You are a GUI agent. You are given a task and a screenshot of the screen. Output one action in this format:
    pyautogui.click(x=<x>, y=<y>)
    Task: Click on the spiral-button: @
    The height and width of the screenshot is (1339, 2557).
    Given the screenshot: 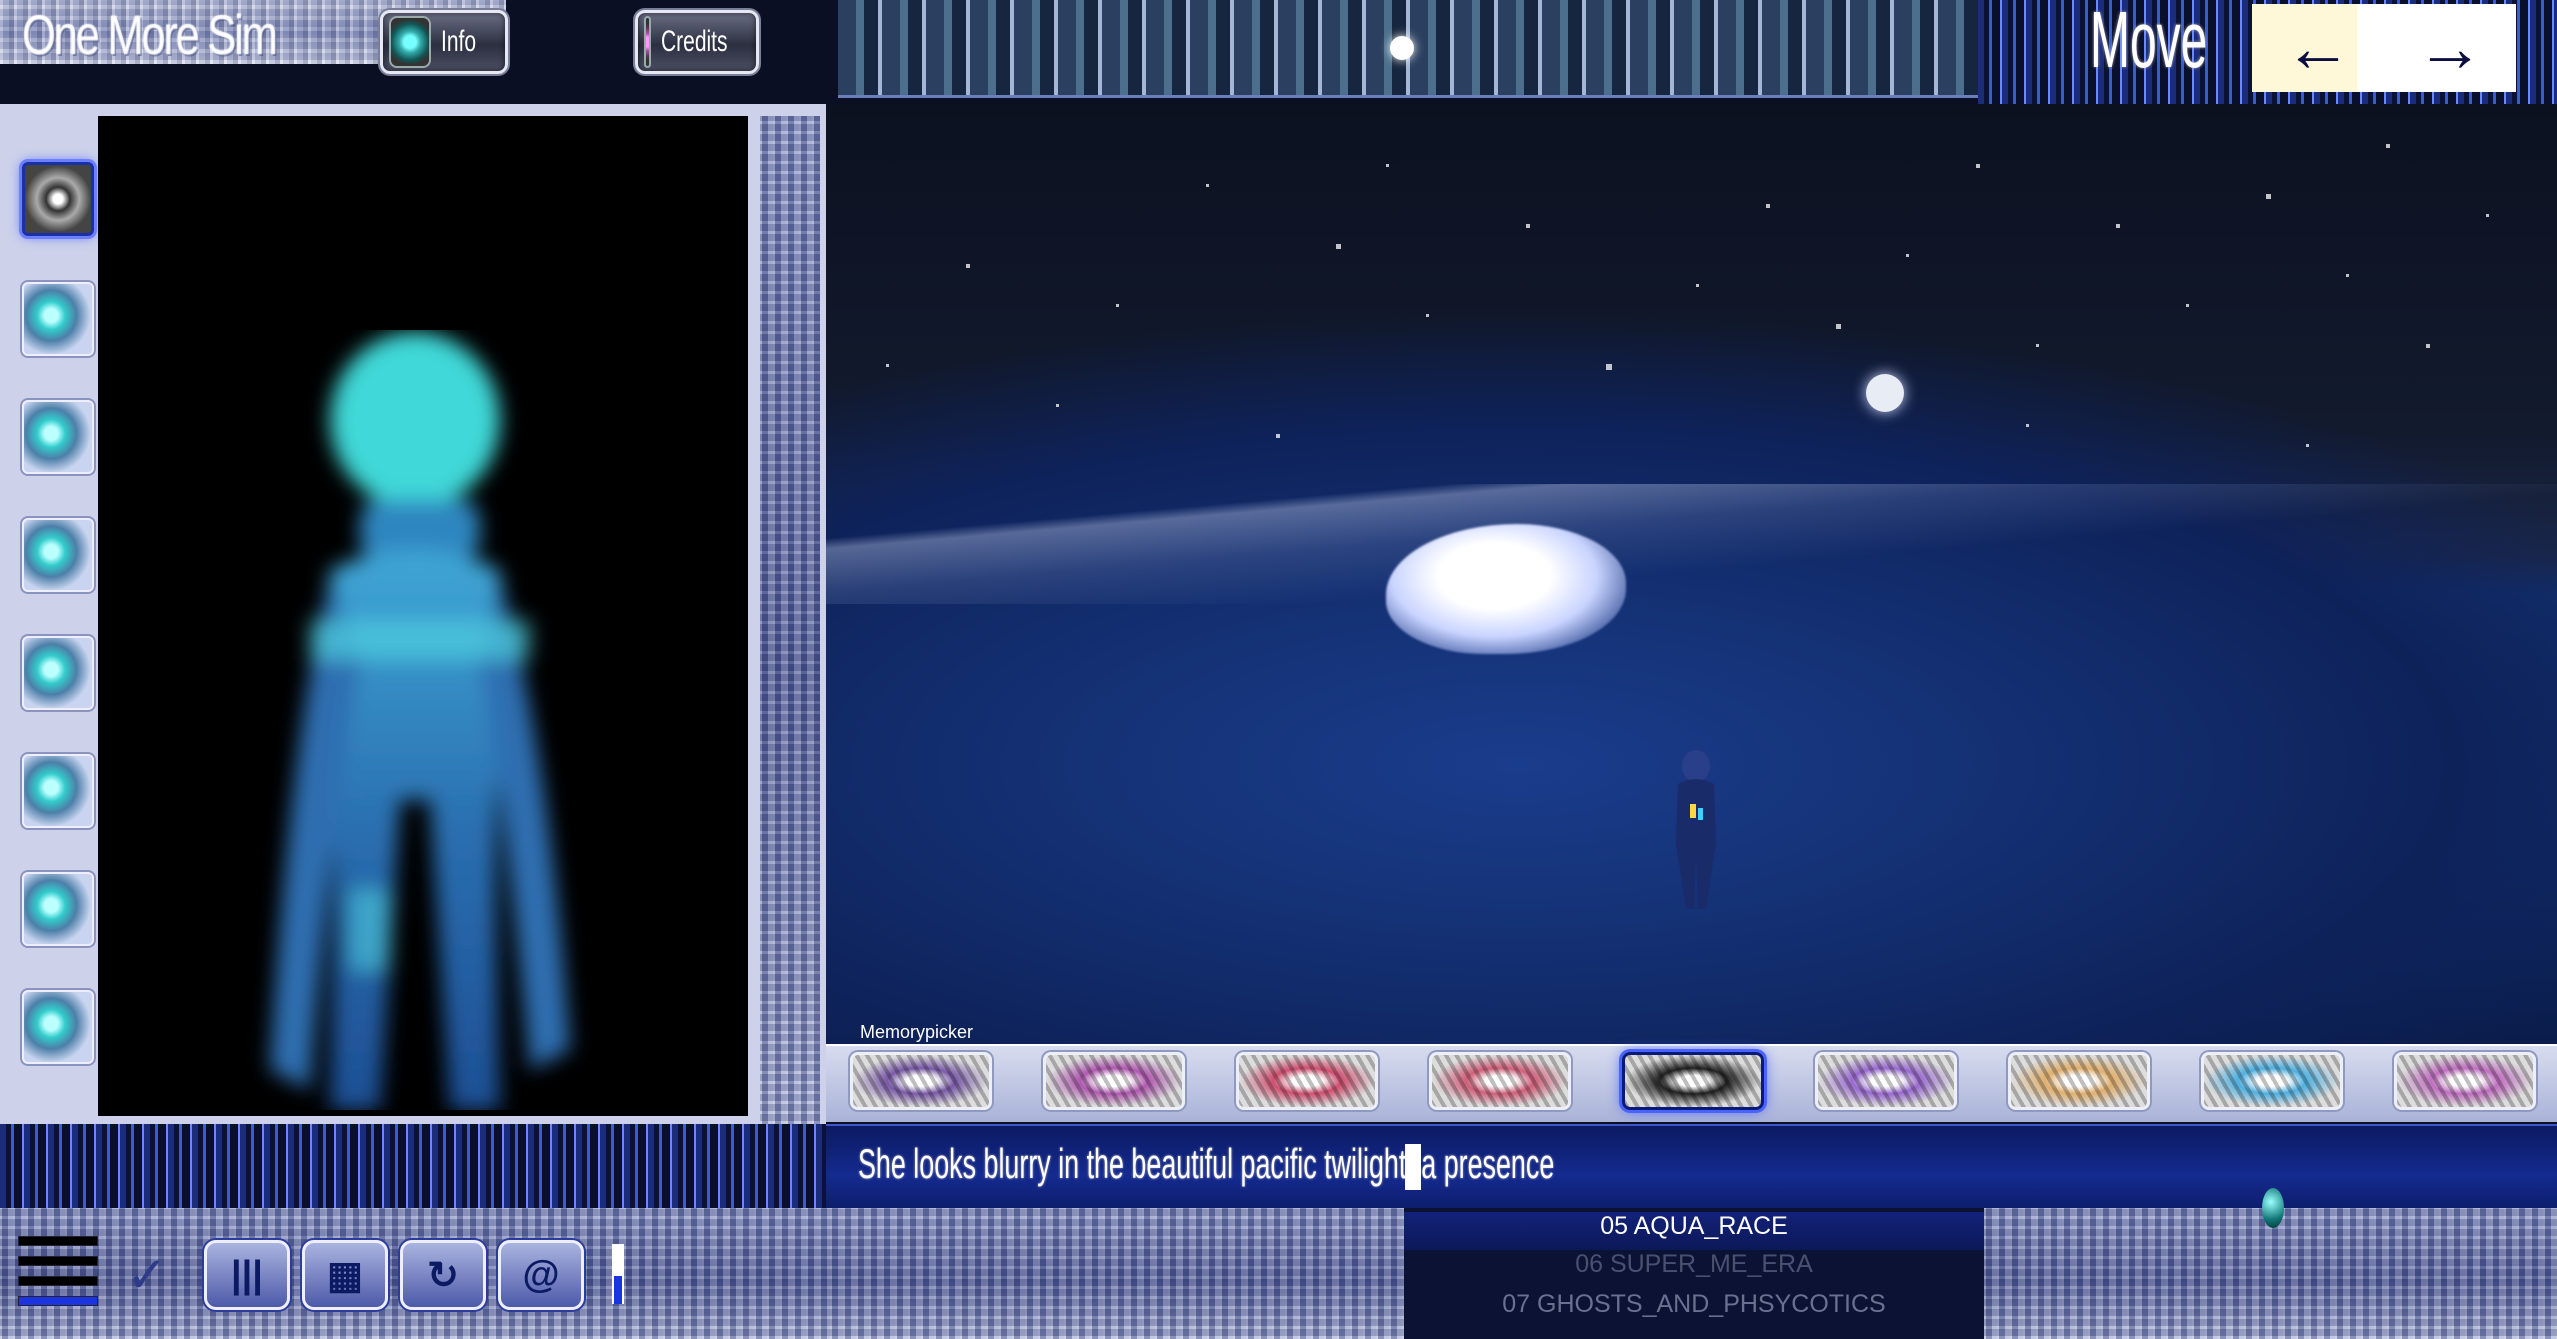 What is the action you would take?
    pyautogui.click(x=541, y=1275)
    